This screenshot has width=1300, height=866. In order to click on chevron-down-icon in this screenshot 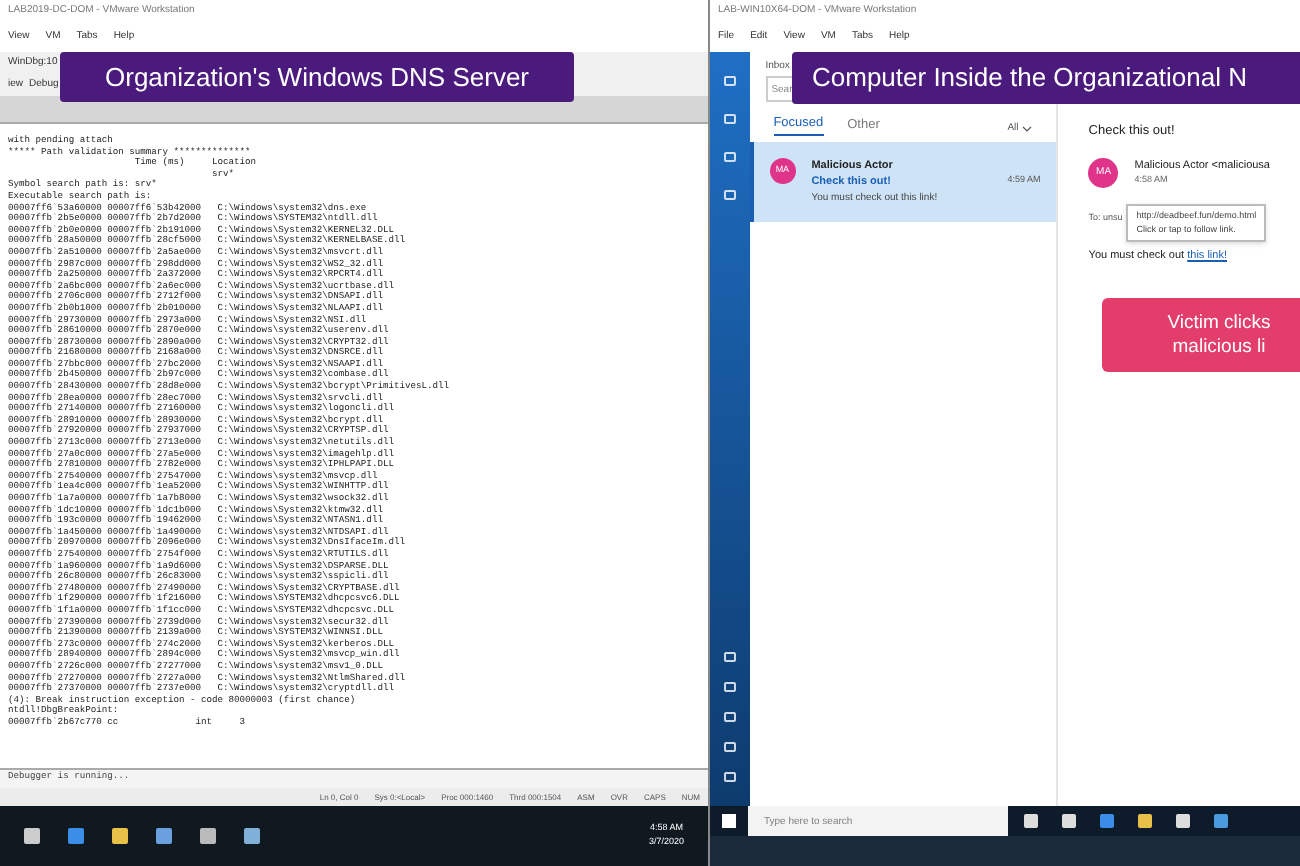, I will do `click(1027, 128)`.